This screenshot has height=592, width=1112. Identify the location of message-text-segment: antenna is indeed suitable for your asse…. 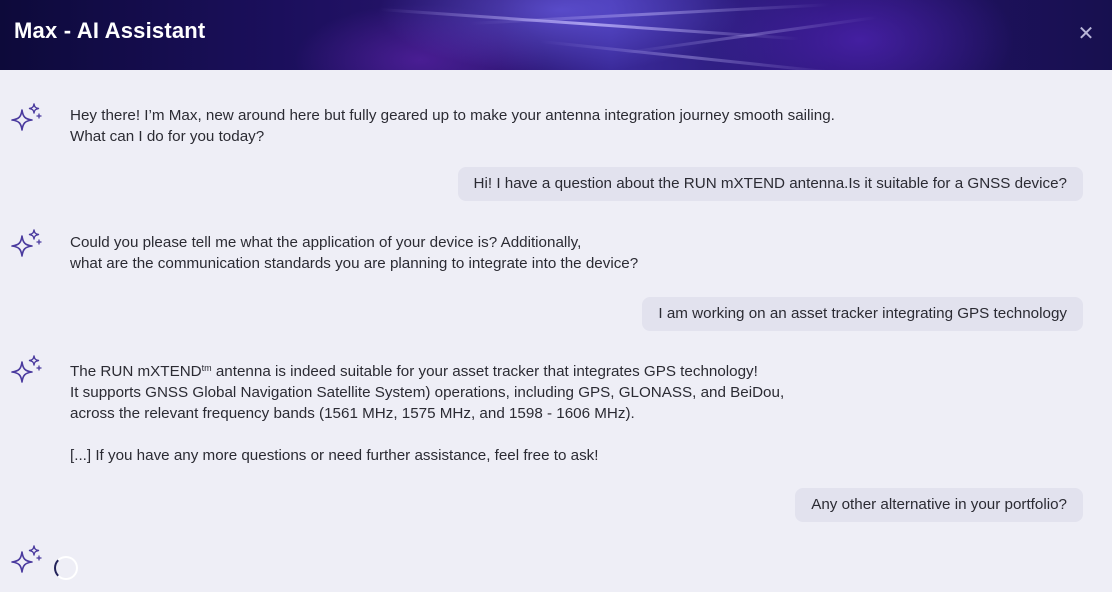
(484, 371).